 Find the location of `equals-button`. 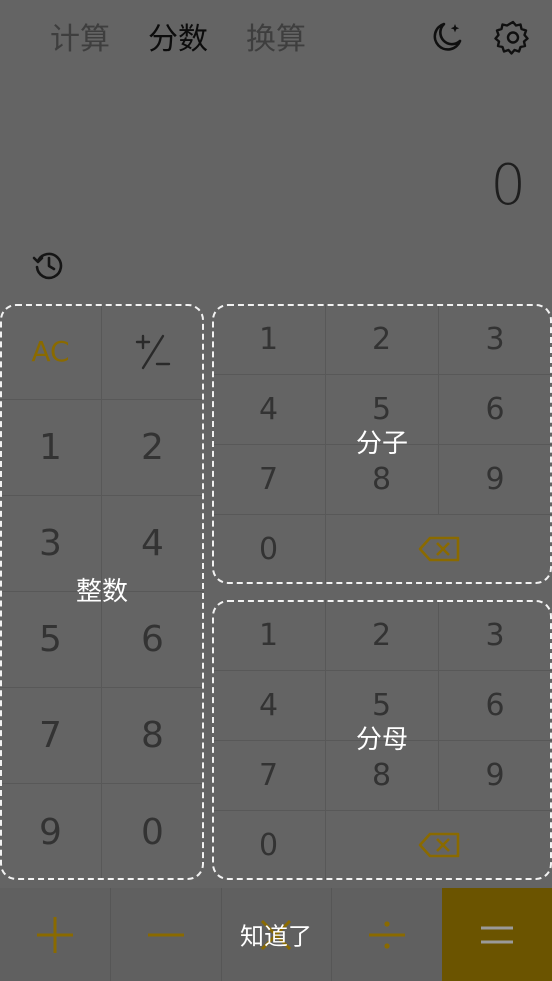

equals-button is located at coordinates (497, 934).